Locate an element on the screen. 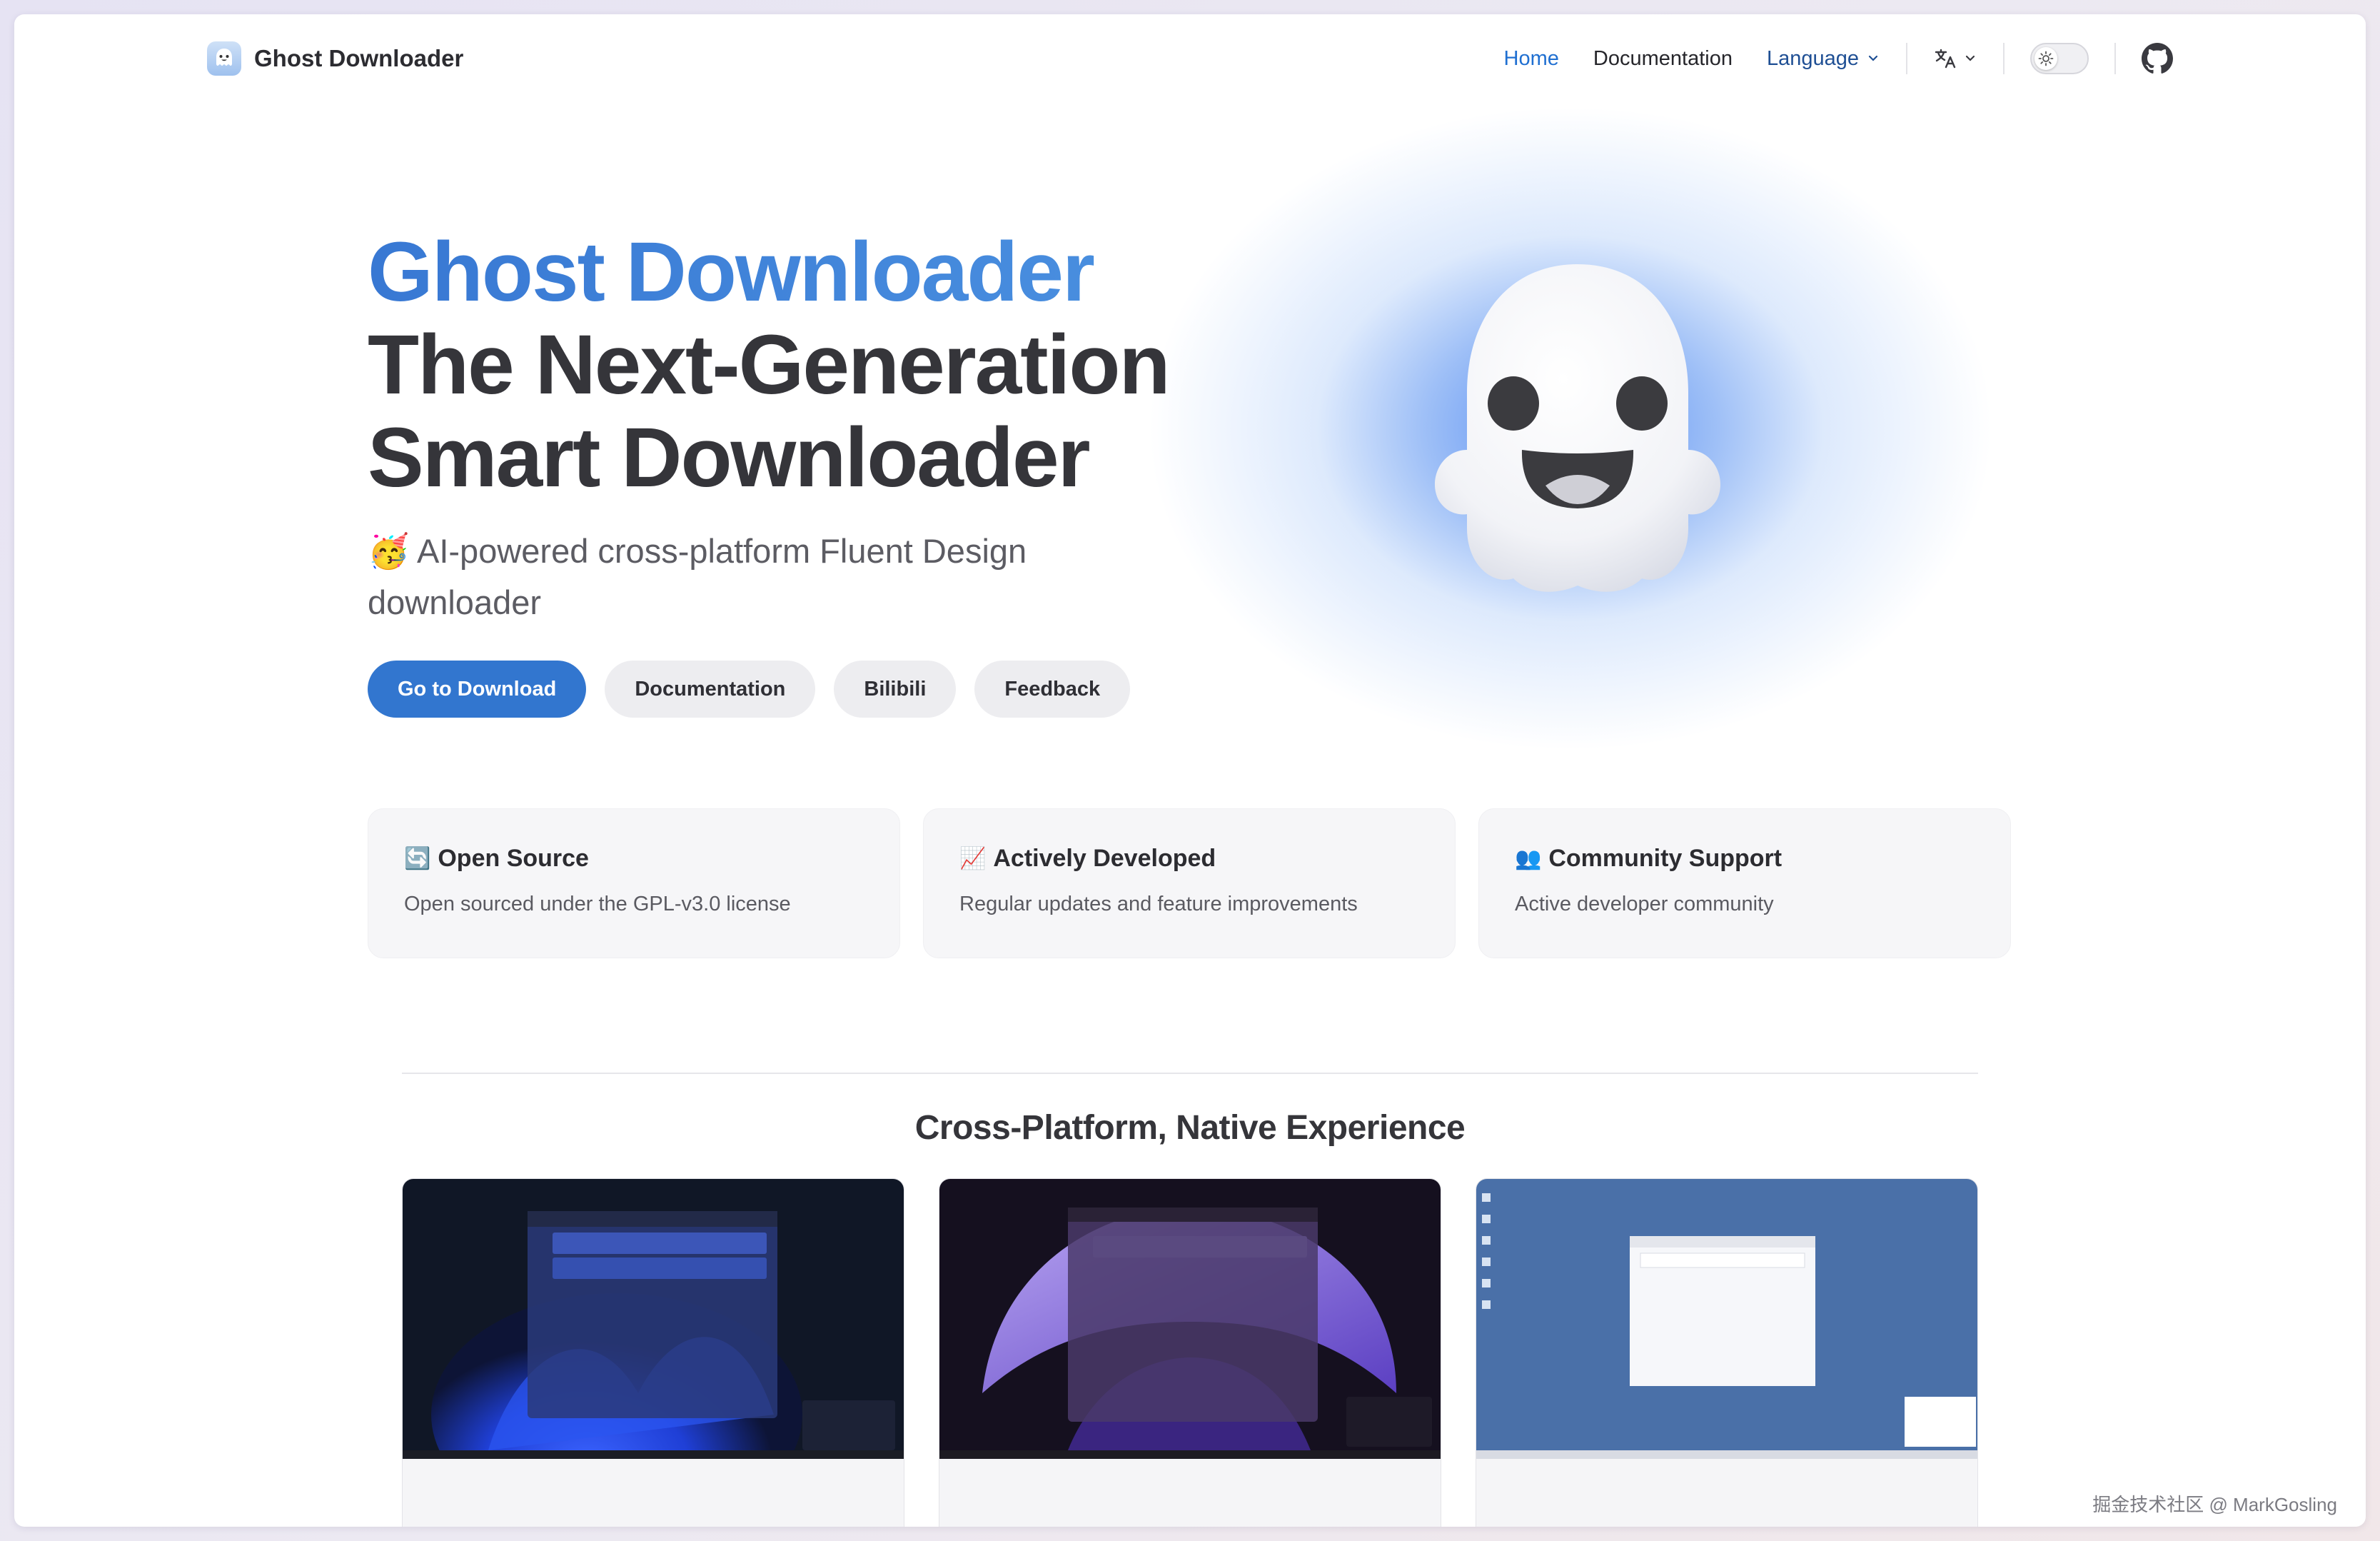 The image size is (2380, 1541). nav-documentation: Documentation is located at coordinates (1663, 59).